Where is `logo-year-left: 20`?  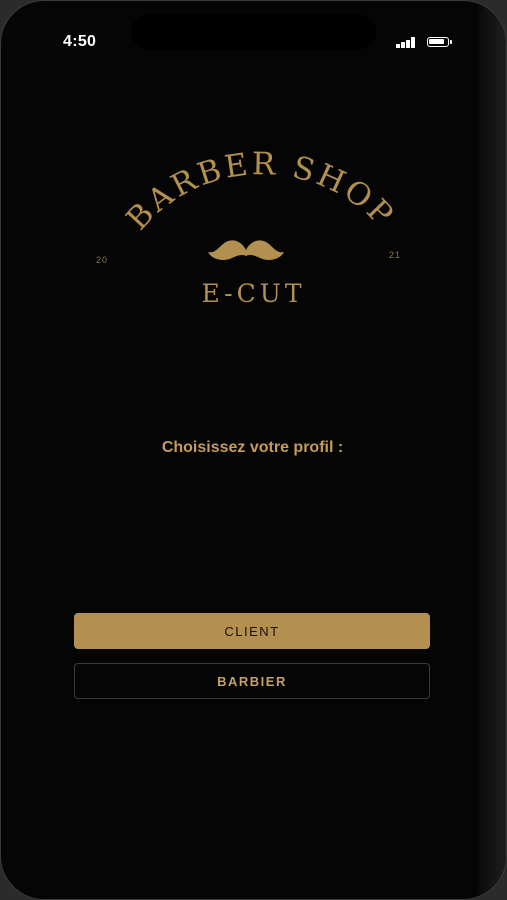
logo-year-left: 20 is located at coordinates (102, 260).